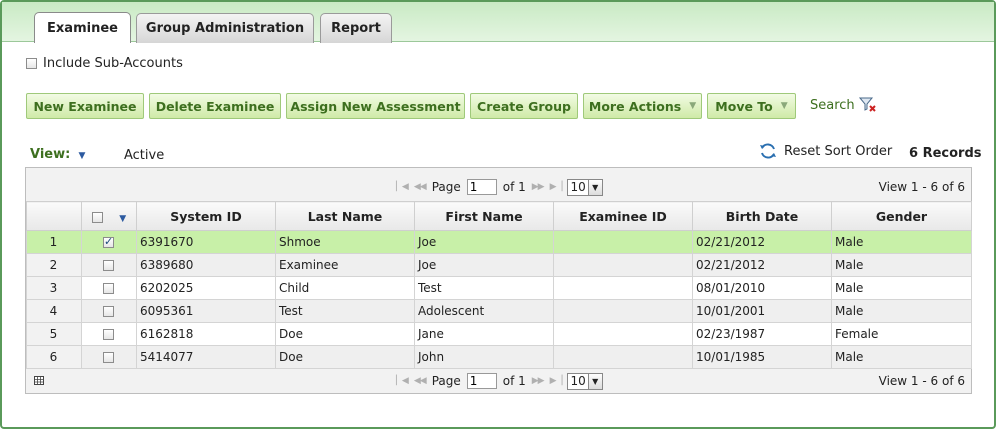 The height and width of the screenshot is (429, 996). I want to click on first-name-cell: Joe, so click(484, 265).